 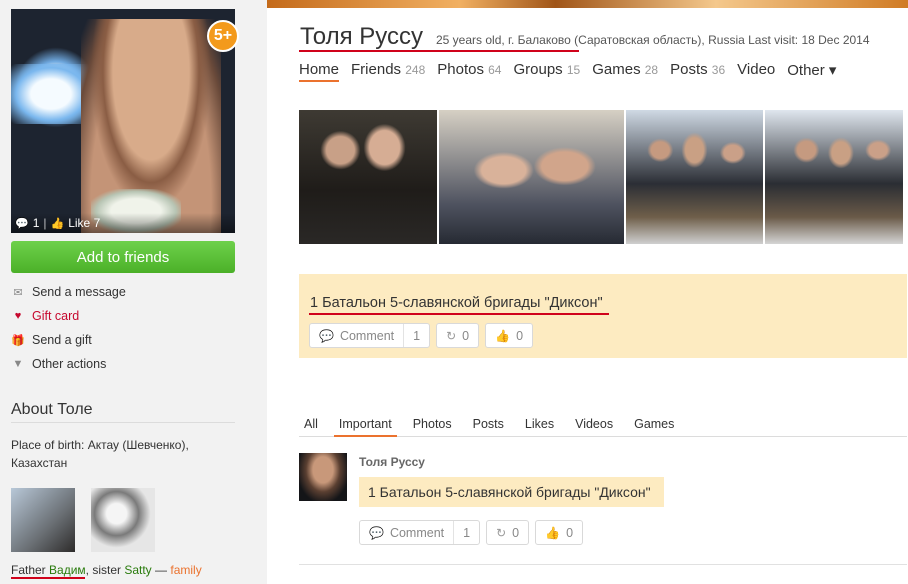 What do you see at coordinates (651, 70) in the screenshot?
I see `nav-games-count: 28` at bounding box center [651, 70].